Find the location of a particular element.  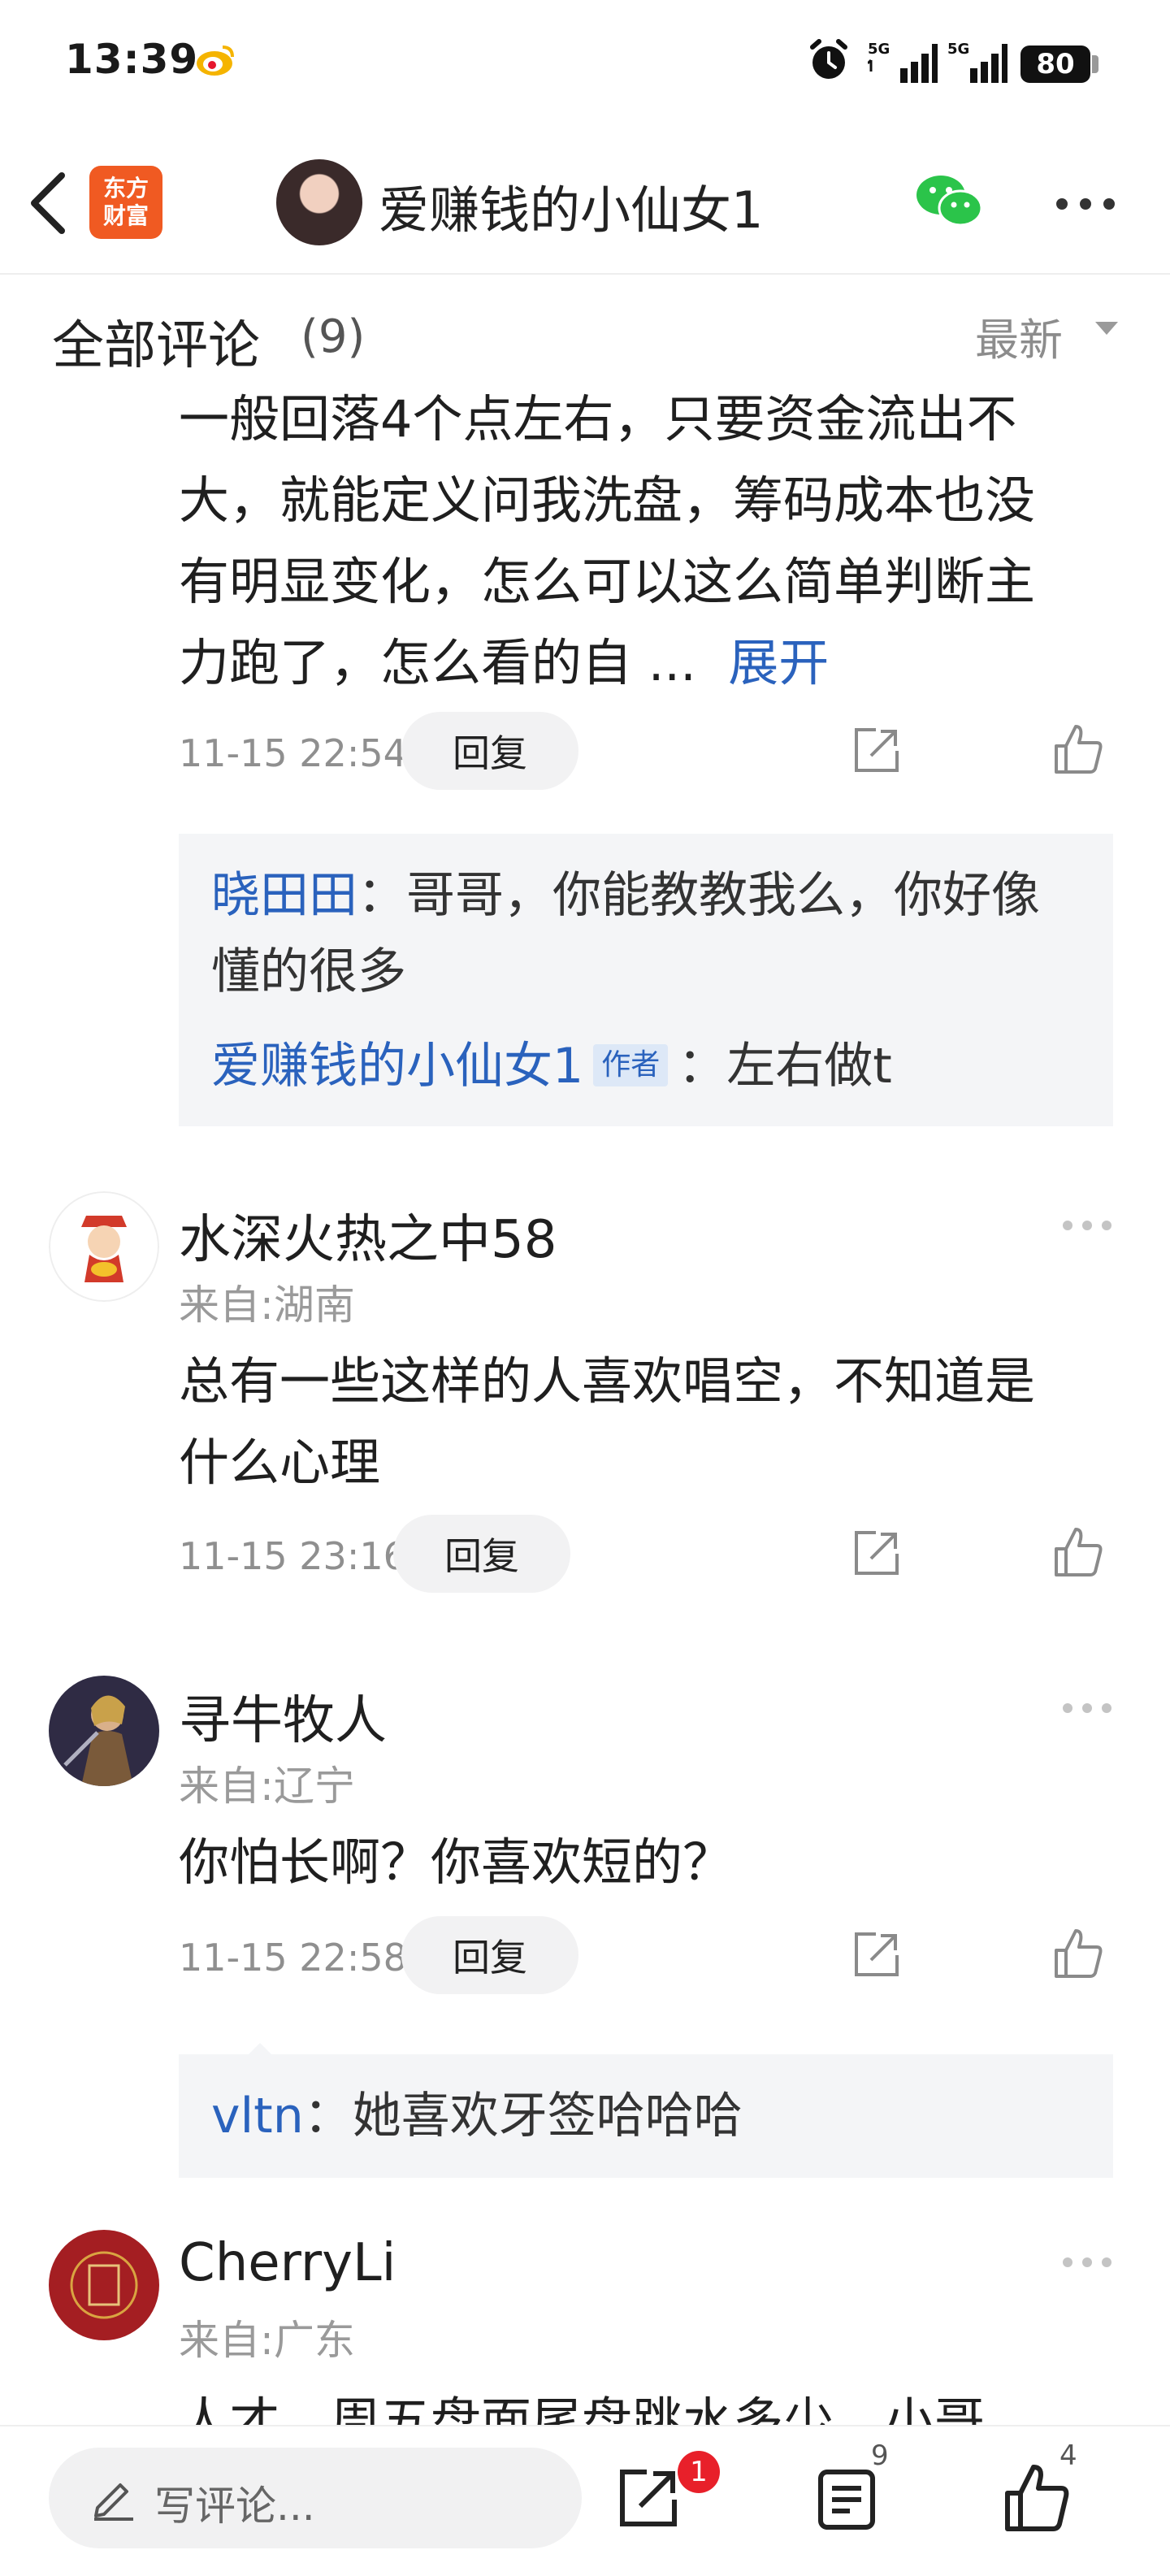

comment-line: 你怕长啊？你喜欢短的？ is located at coordinates (457, 1862).